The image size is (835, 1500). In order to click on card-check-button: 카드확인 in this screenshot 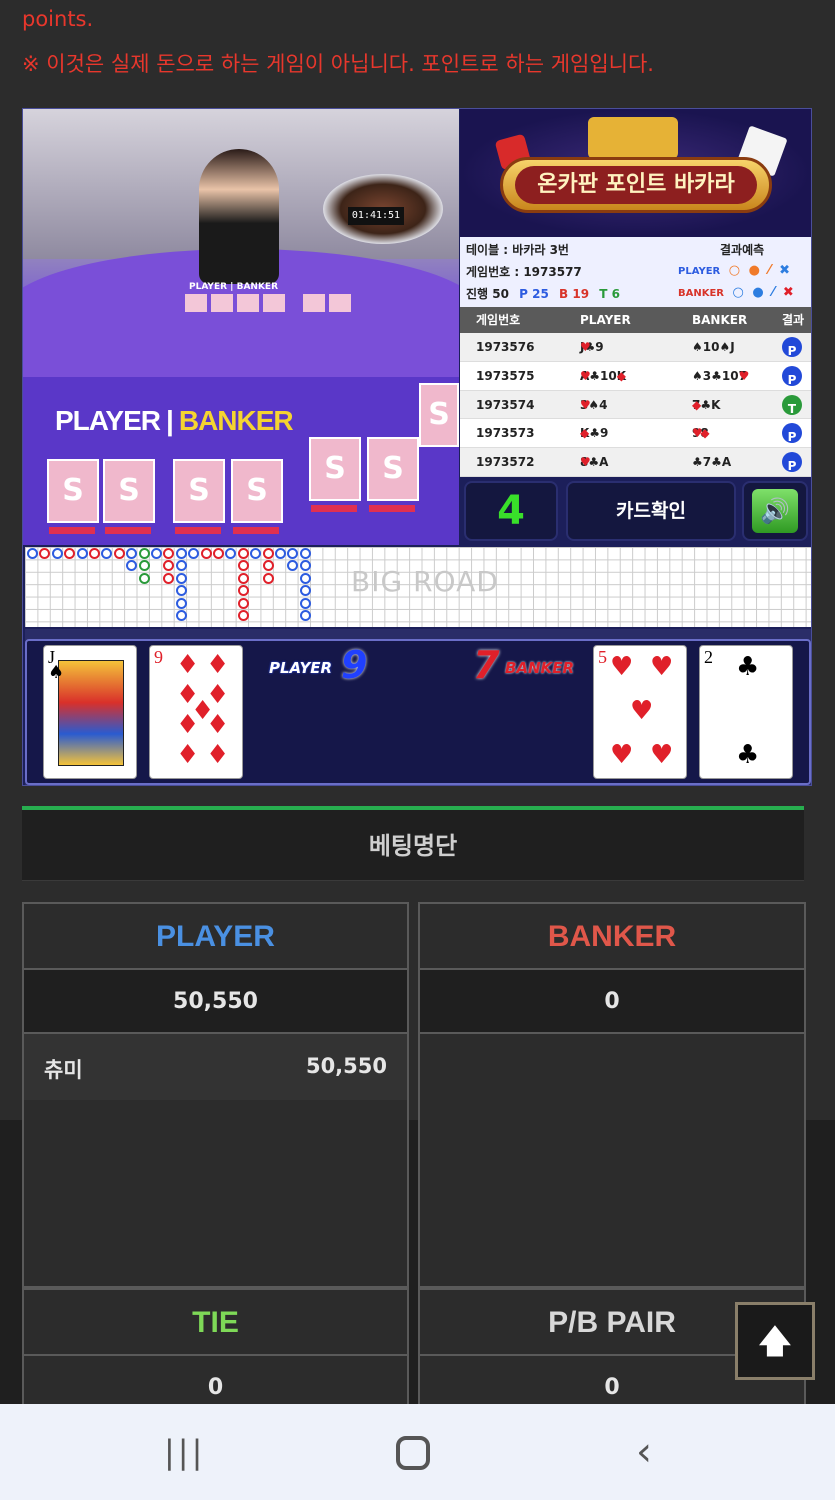, I will do `click(651, 511)`.